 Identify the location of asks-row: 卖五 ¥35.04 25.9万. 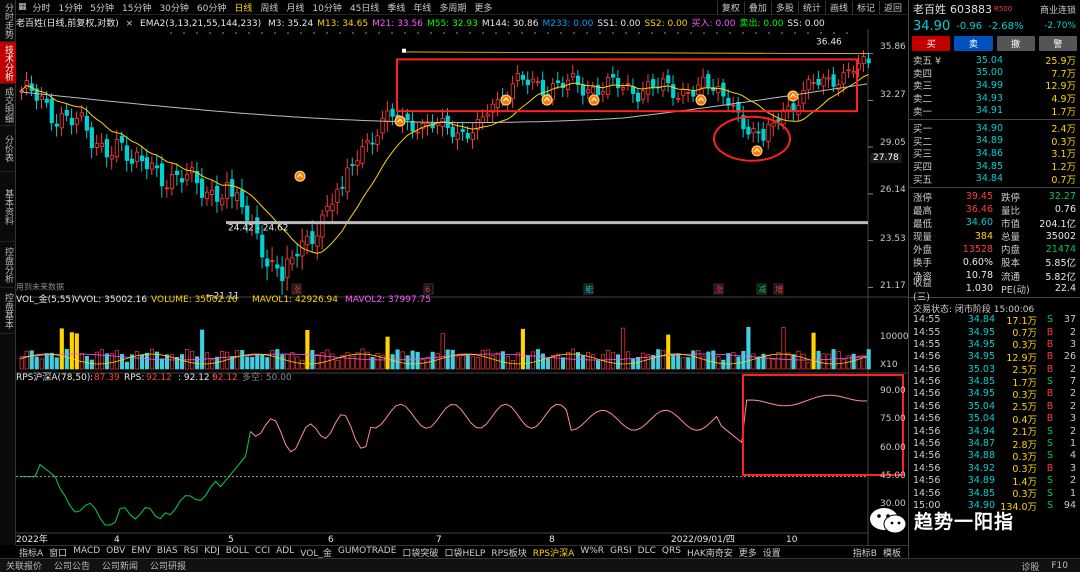
(994, 61).